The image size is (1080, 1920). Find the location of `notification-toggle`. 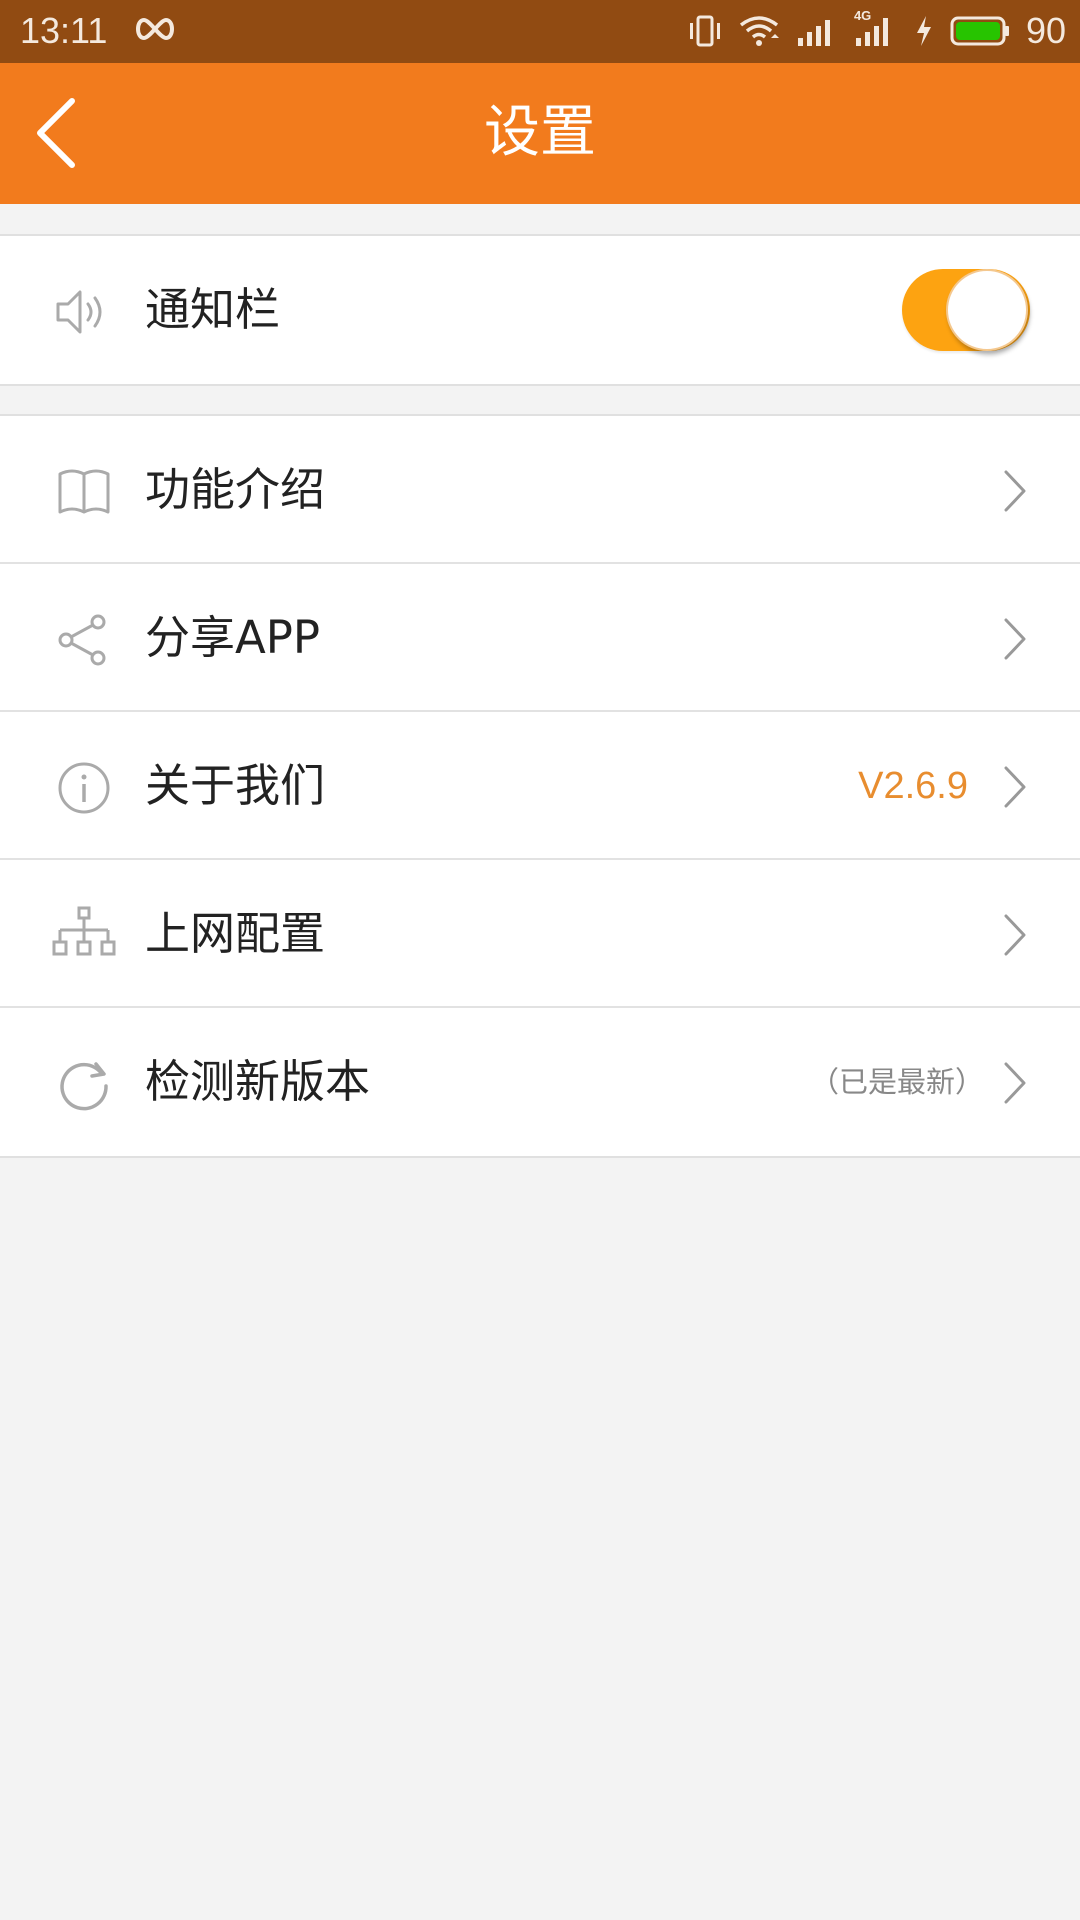

notification-toggle is located at coordinates (966, 310).